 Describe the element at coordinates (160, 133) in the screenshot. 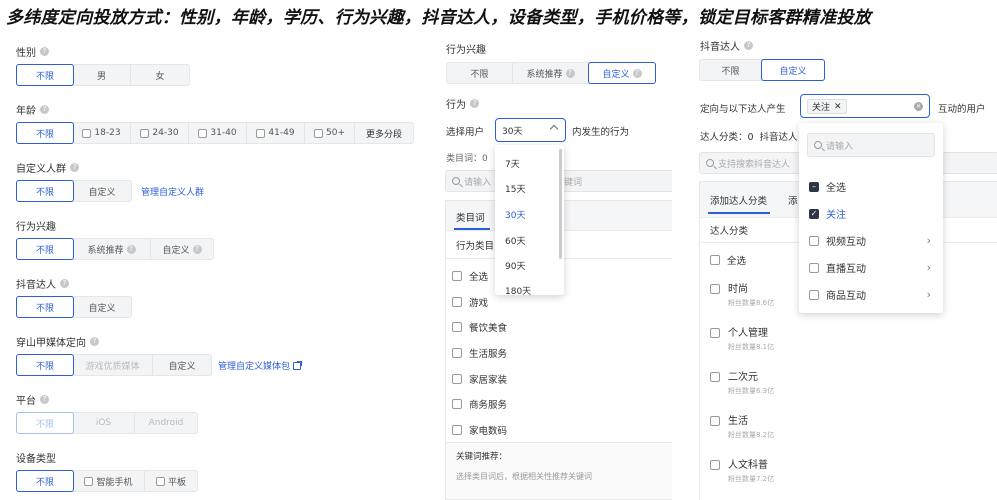

I see `age-option-24-30: 24-30` at that location.